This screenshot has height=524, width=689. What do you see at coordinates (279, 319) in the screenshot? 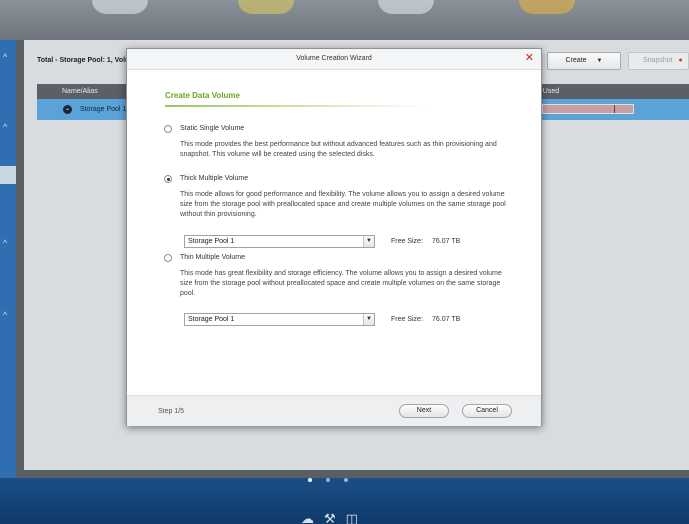
I see `storage-pool-select-thin: Storage Pool 1 ▼` at bounding box center [279, 319].